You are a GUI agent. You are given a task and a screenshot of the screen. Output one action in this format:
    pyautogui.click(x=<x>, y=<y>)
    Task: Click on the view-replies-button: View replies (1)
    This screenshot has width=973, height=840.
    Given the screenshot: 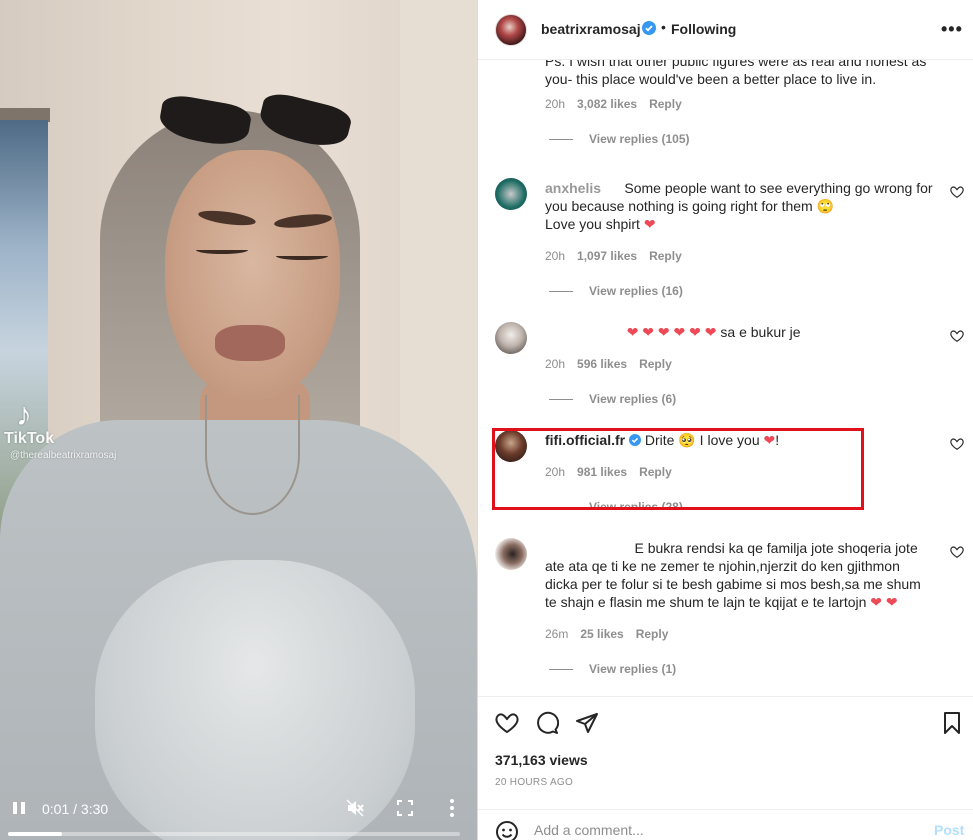 What is the action you would take?
    pyautogui.click(x=612, y=669)
    